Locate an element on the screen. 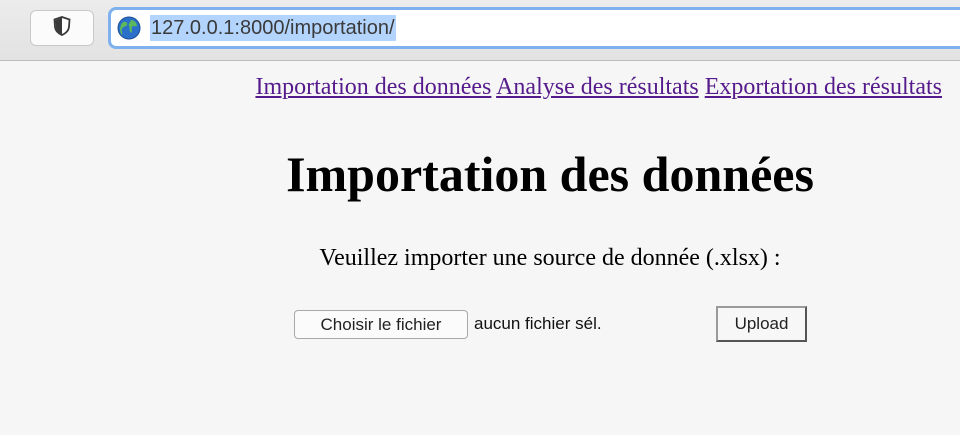 This screenshot has height=435, width=960. nav-link-analyse: Analyse des résultats is located at coordinates (597, 87).